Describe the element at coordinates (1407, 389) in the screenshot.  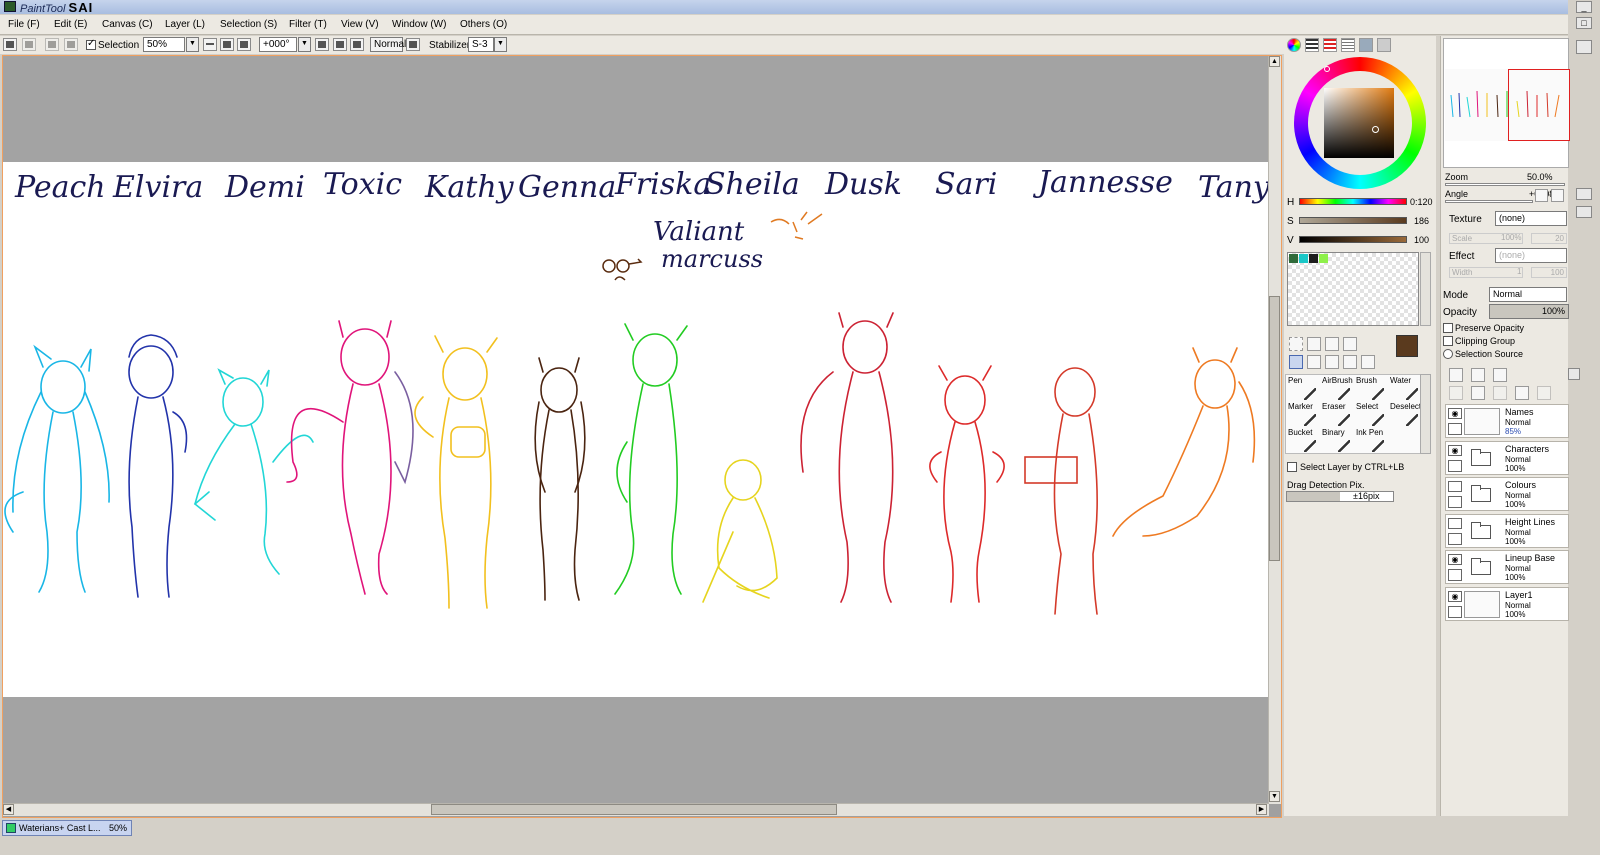
I see `tool-water: Water` at that location.